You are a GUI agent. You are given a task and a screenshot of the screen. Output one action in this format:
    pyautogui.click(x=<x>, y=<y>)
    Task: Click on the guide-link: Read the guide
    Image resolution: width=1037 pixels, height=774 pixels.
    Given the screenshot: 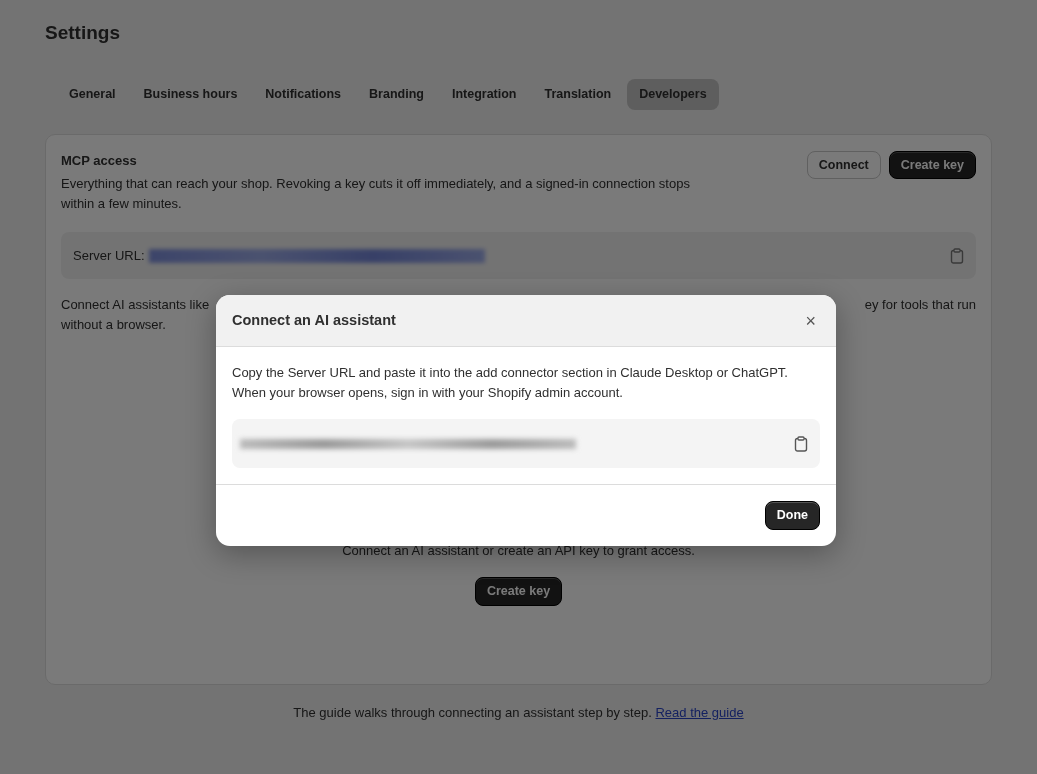 What is the action you would take?
    pyautogui.click(x=699, y=712)
    